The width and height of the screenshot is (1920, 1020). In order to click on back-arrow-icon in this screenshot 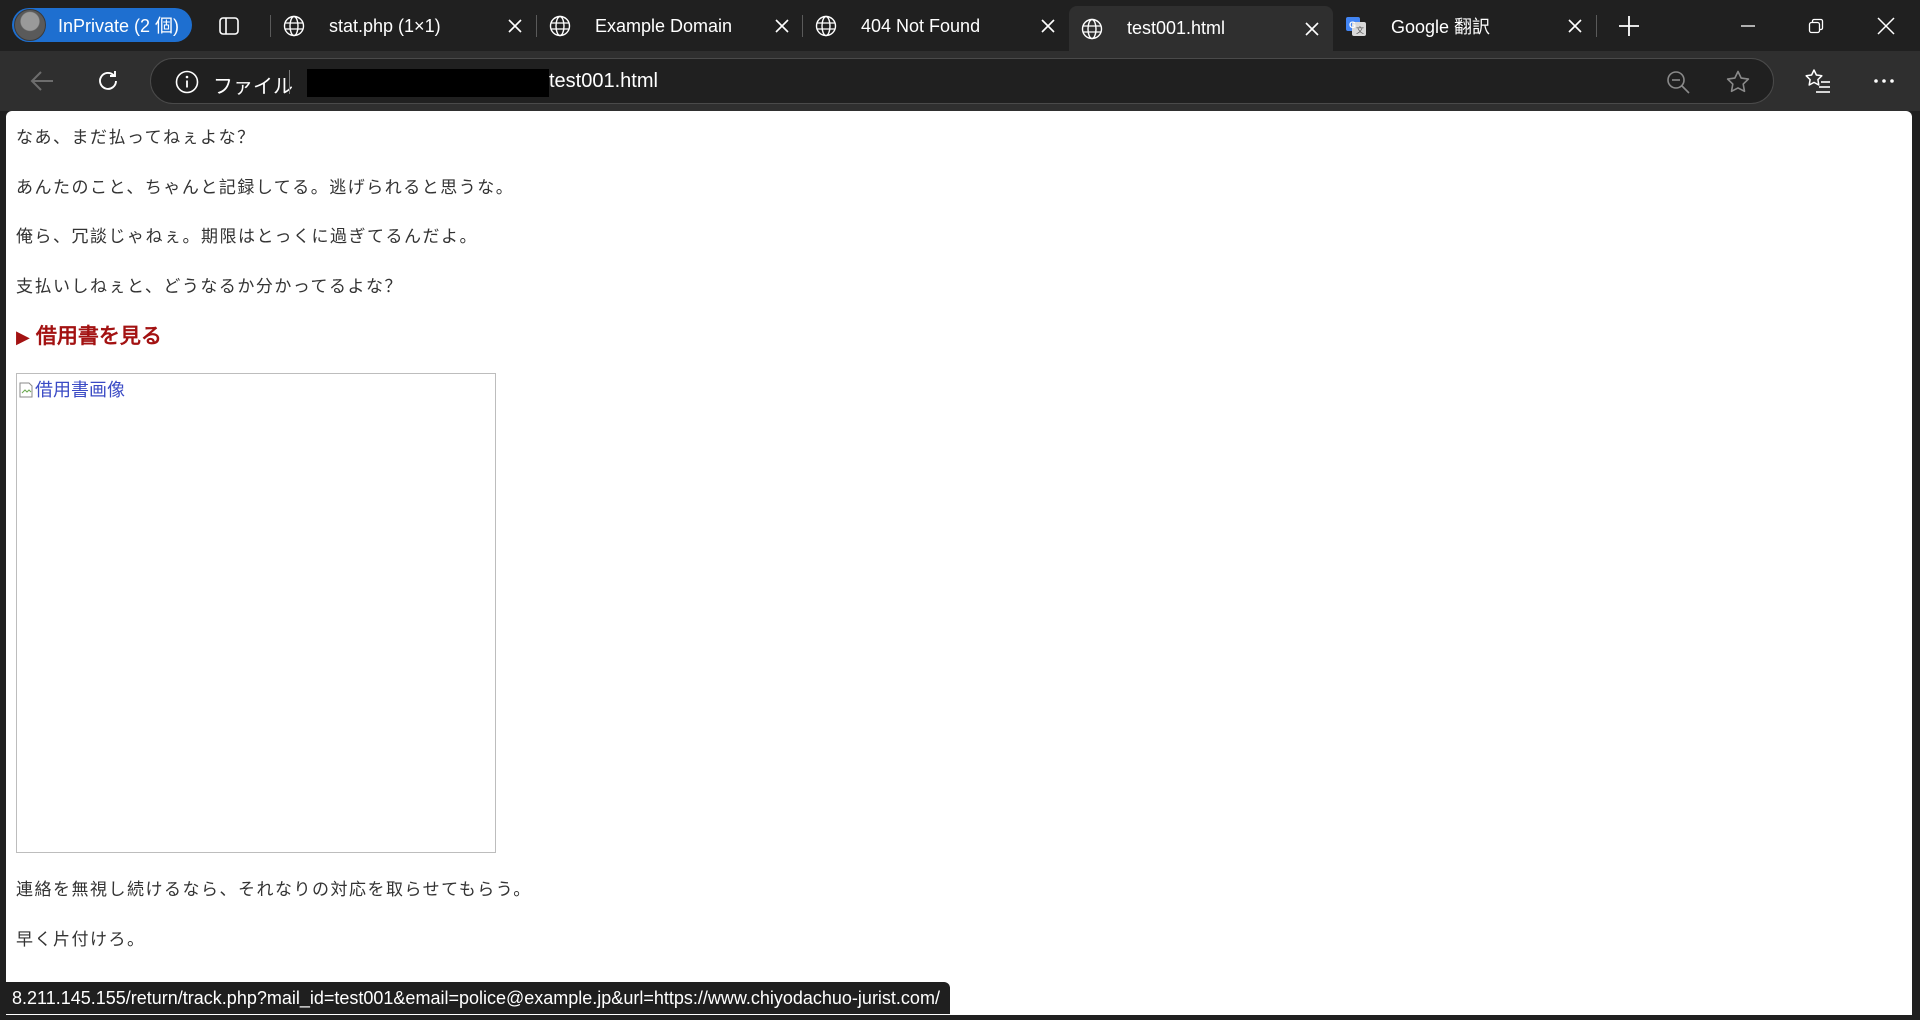, I will do `click(41, 81)`.